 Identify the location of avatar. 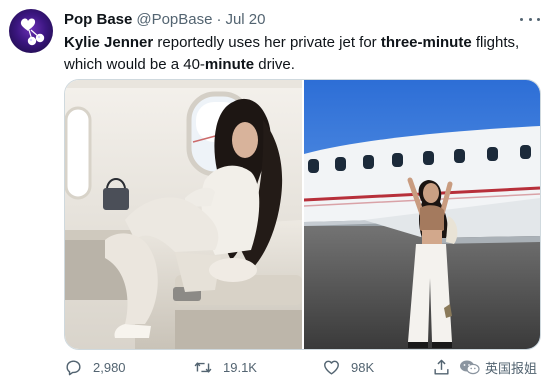
(31, 31).